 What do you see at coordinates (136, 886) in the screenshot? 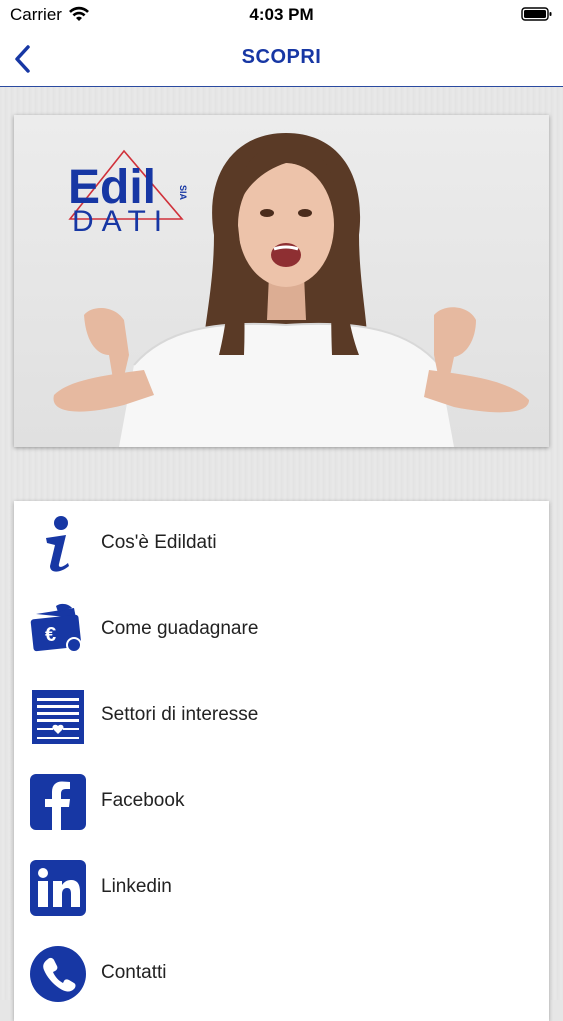
I see `menu-item-label: Linkedin` at bounding box center [136, 886].